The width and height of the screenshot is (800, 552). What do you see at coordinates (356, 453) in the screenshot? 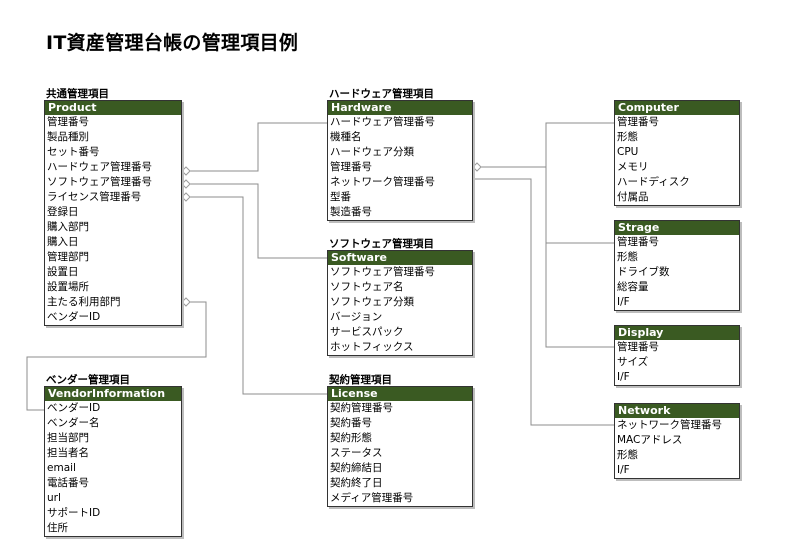
I see `field-row: ステータス` at bounding box center [356, 453].